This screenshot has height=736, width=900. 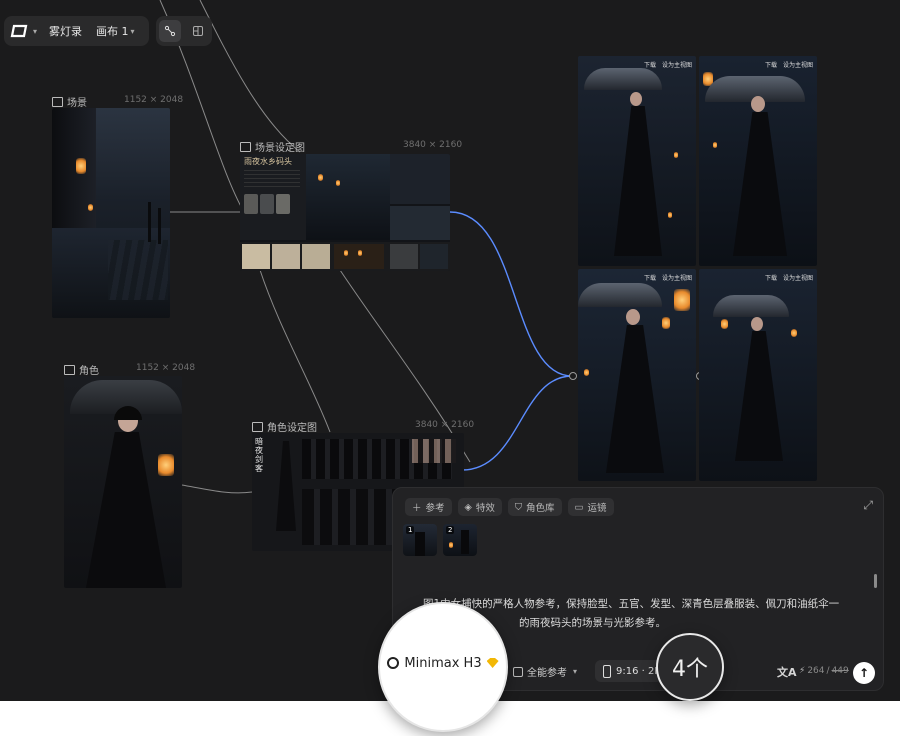 I want to click on scene-node-label: 场景, so click(x=69, y=101).